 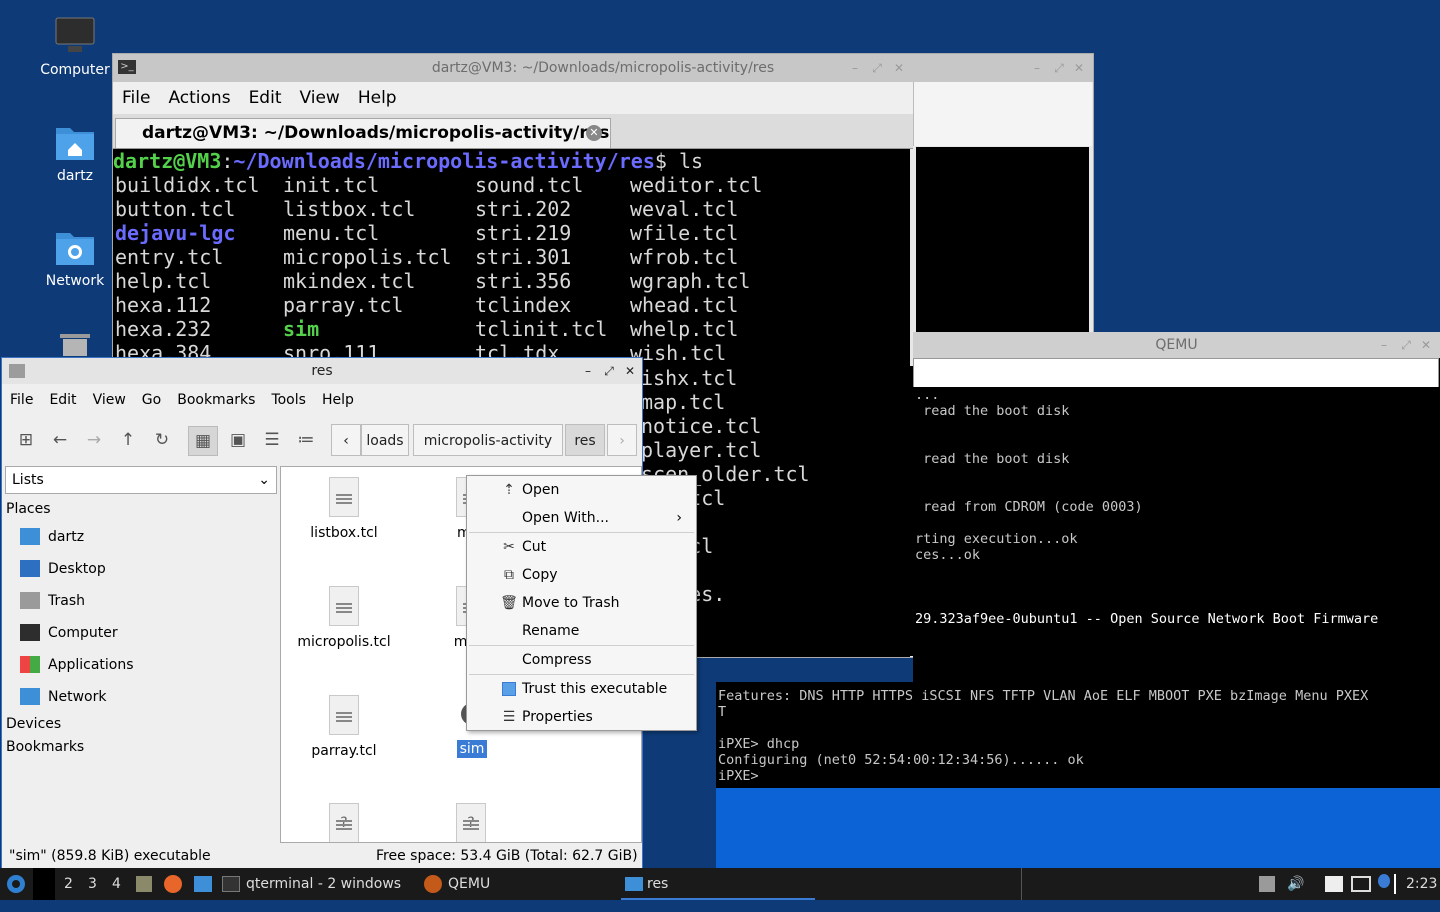 I want to click on sidebar-item-computer: Computer, so click(x=140, y=633).